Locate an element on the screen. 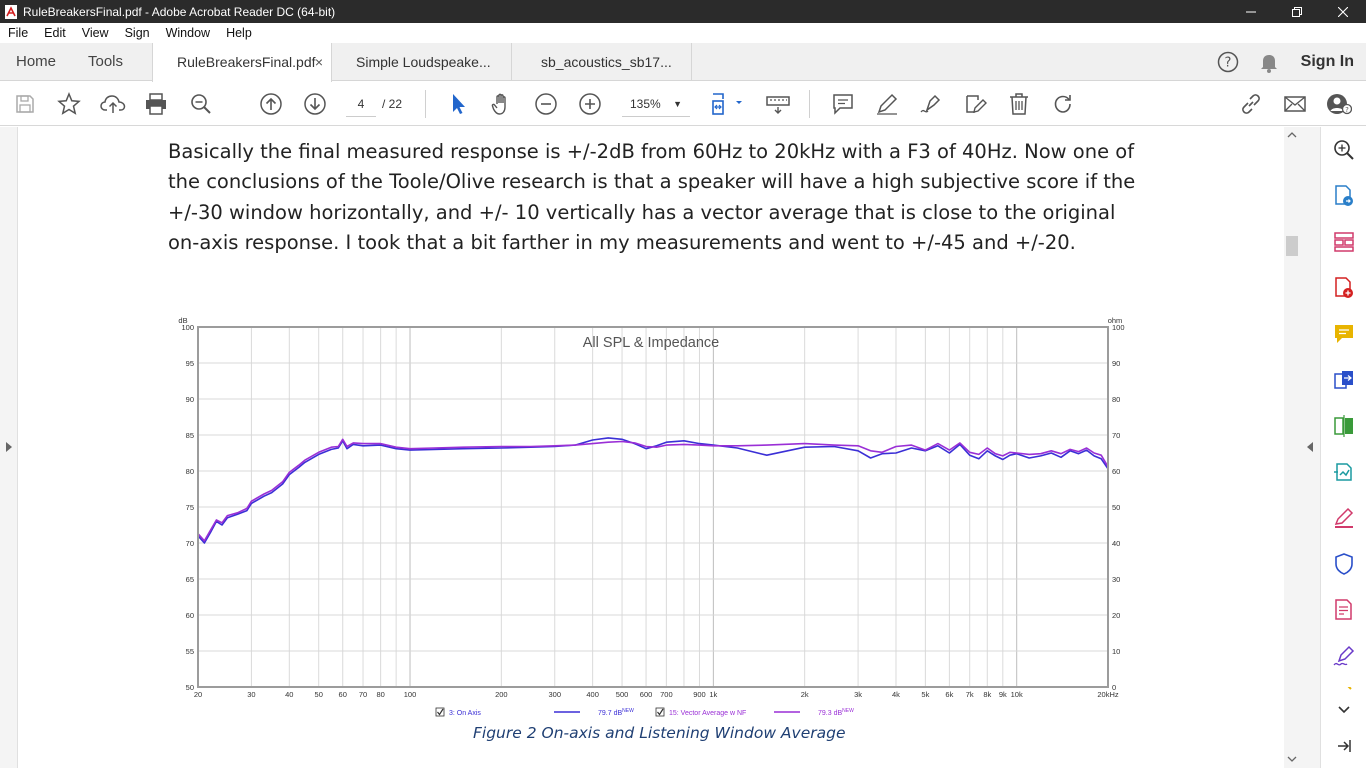 The height and width of the screenshot is (768, 1366). trash-icon is located at coordinates (1019, 104).